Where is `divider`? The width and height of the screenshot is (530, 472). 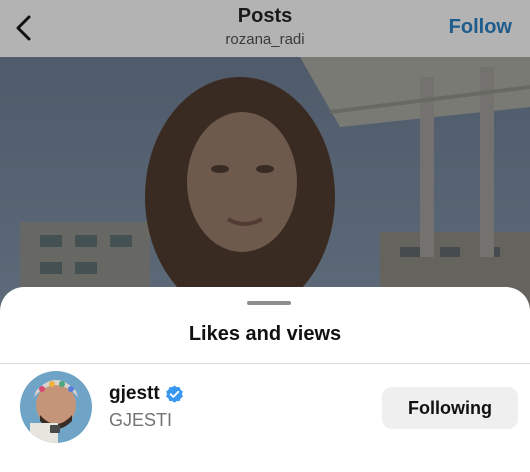
divider is located at coordinates (265, 363).